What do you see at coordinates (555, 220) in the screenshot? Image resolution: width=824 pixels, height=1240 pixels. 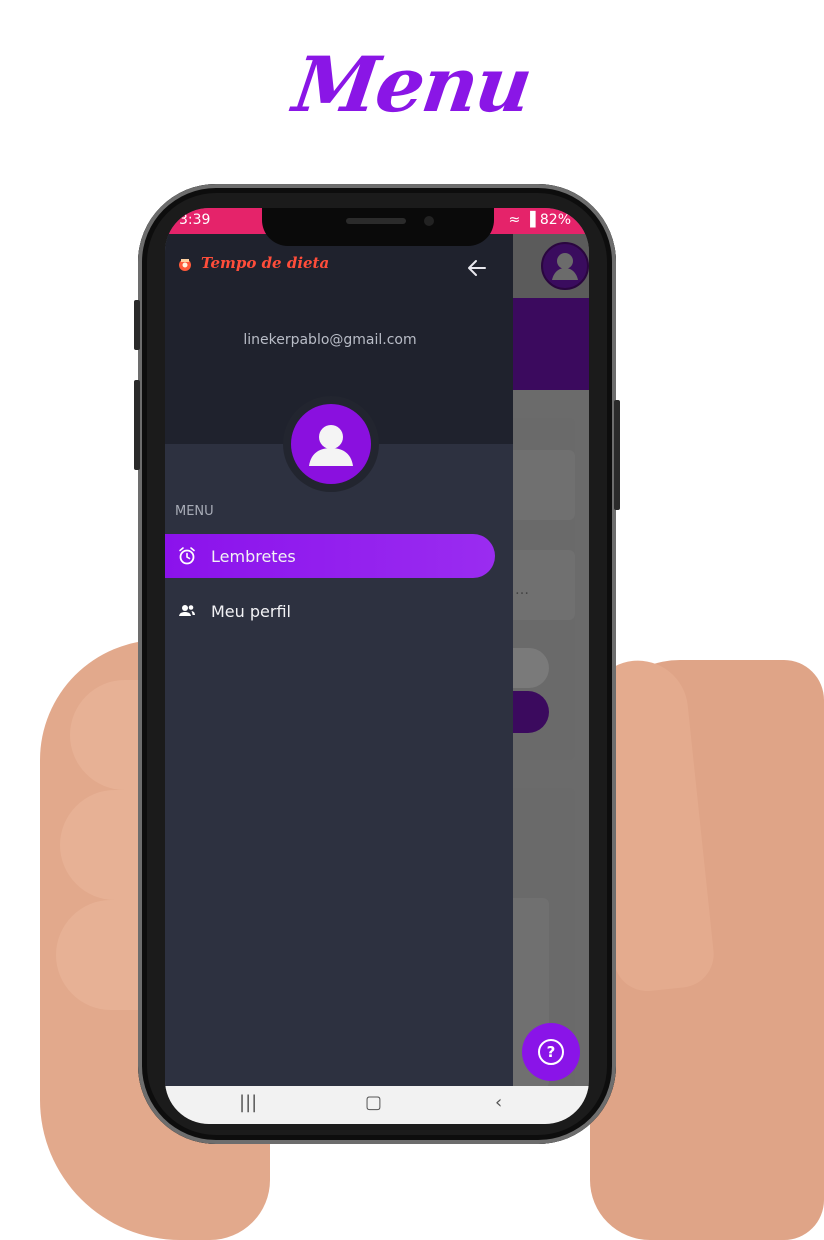 I see `battery-level: 82%` at bounding box center [555, 220].